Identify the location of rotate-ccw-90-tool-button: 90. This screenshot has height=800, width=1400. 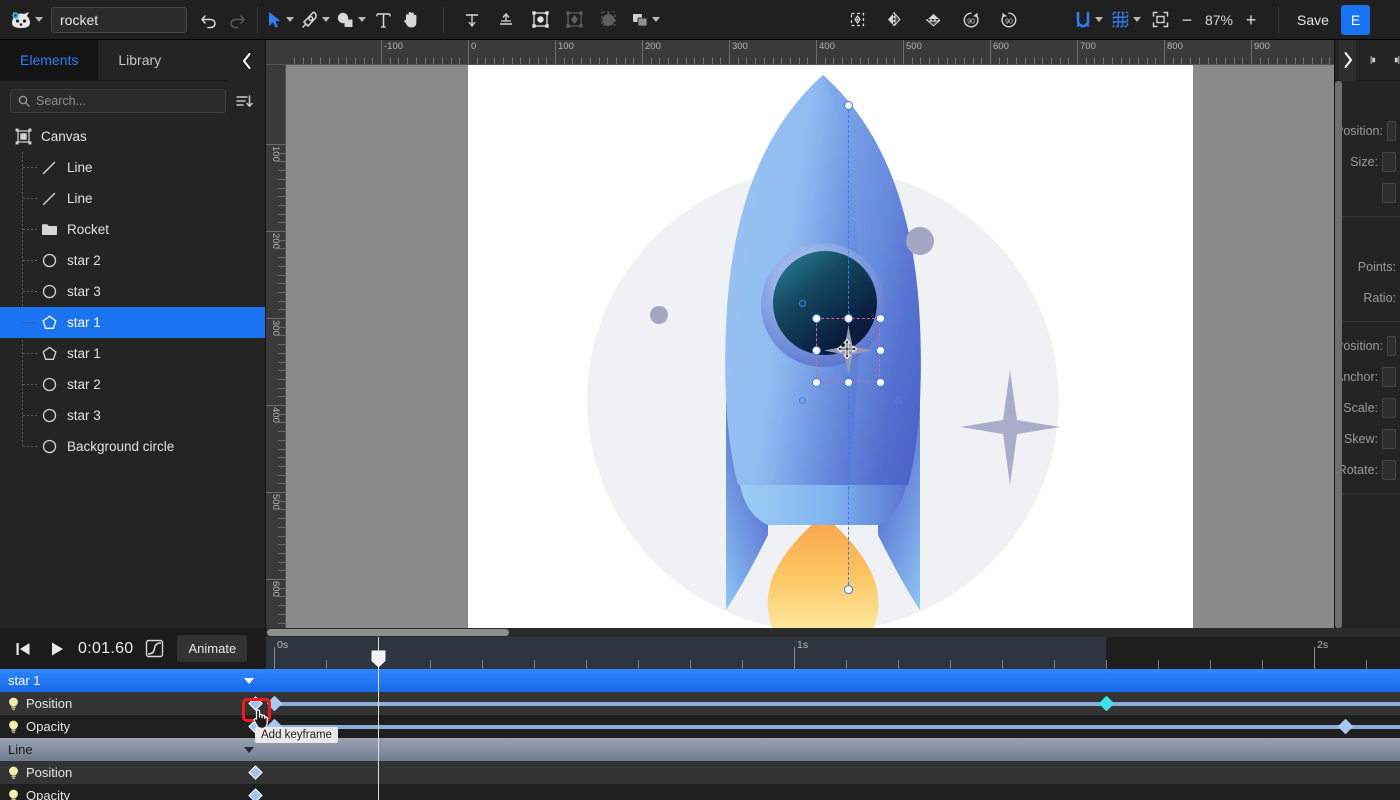
(971, 20).